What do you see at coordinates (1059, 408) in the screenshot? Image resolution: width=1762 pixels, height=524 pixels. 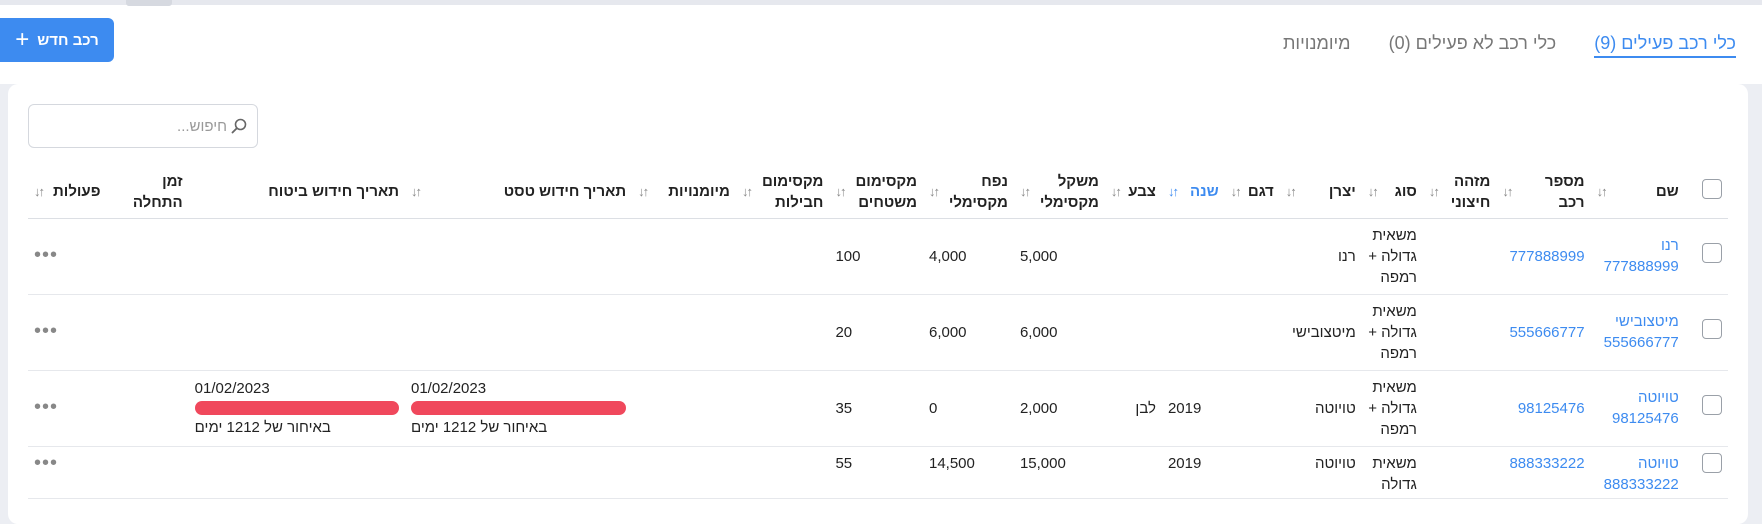 I see `max-weight-cell: 2,000` at bounding box center [1059, 408].